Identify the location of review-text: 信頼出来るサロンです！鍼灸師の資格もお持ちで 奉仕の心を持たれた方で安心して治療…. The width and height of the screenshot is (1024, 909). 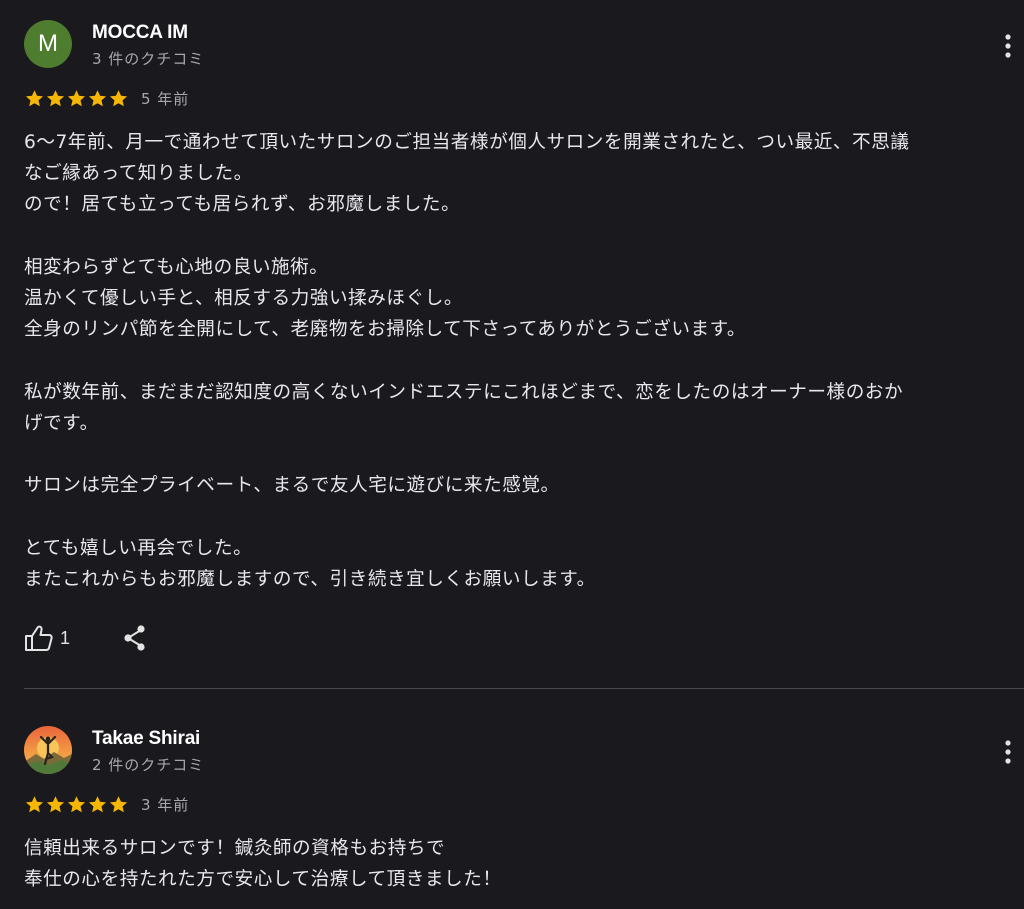
(524, 864).